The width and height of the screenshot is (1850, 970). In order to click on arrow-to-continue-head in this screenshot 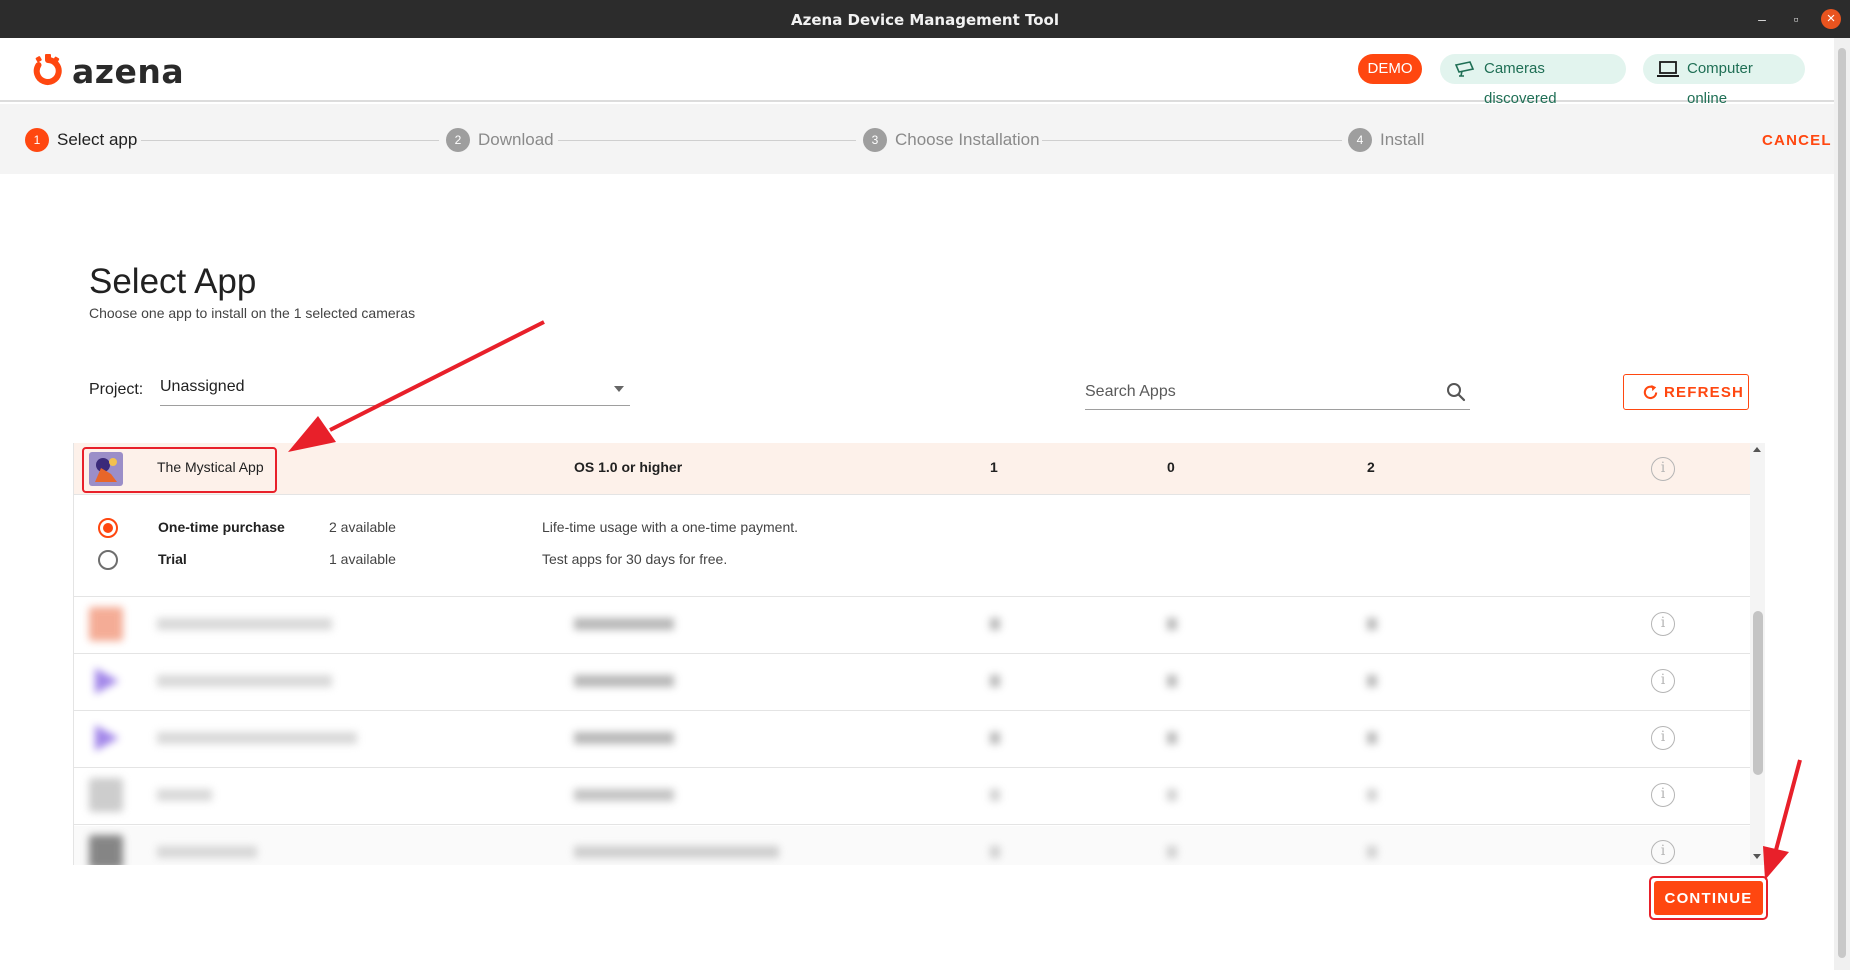, I will do `click(1776, 863)`.